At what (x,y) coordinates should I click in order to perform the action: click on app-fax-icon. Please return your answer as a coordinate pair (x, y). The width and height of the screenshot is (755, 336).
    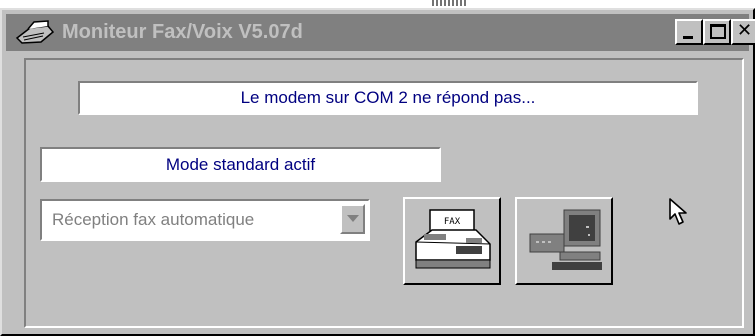
    Looking at the image, I should click on (35, 32).